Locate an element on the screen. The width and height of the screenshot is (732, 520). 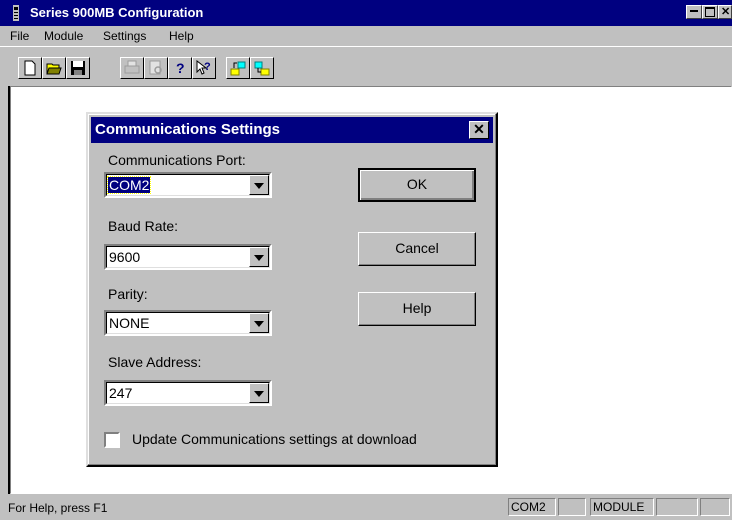
menu-file: File is located at coordinates (19, 36).